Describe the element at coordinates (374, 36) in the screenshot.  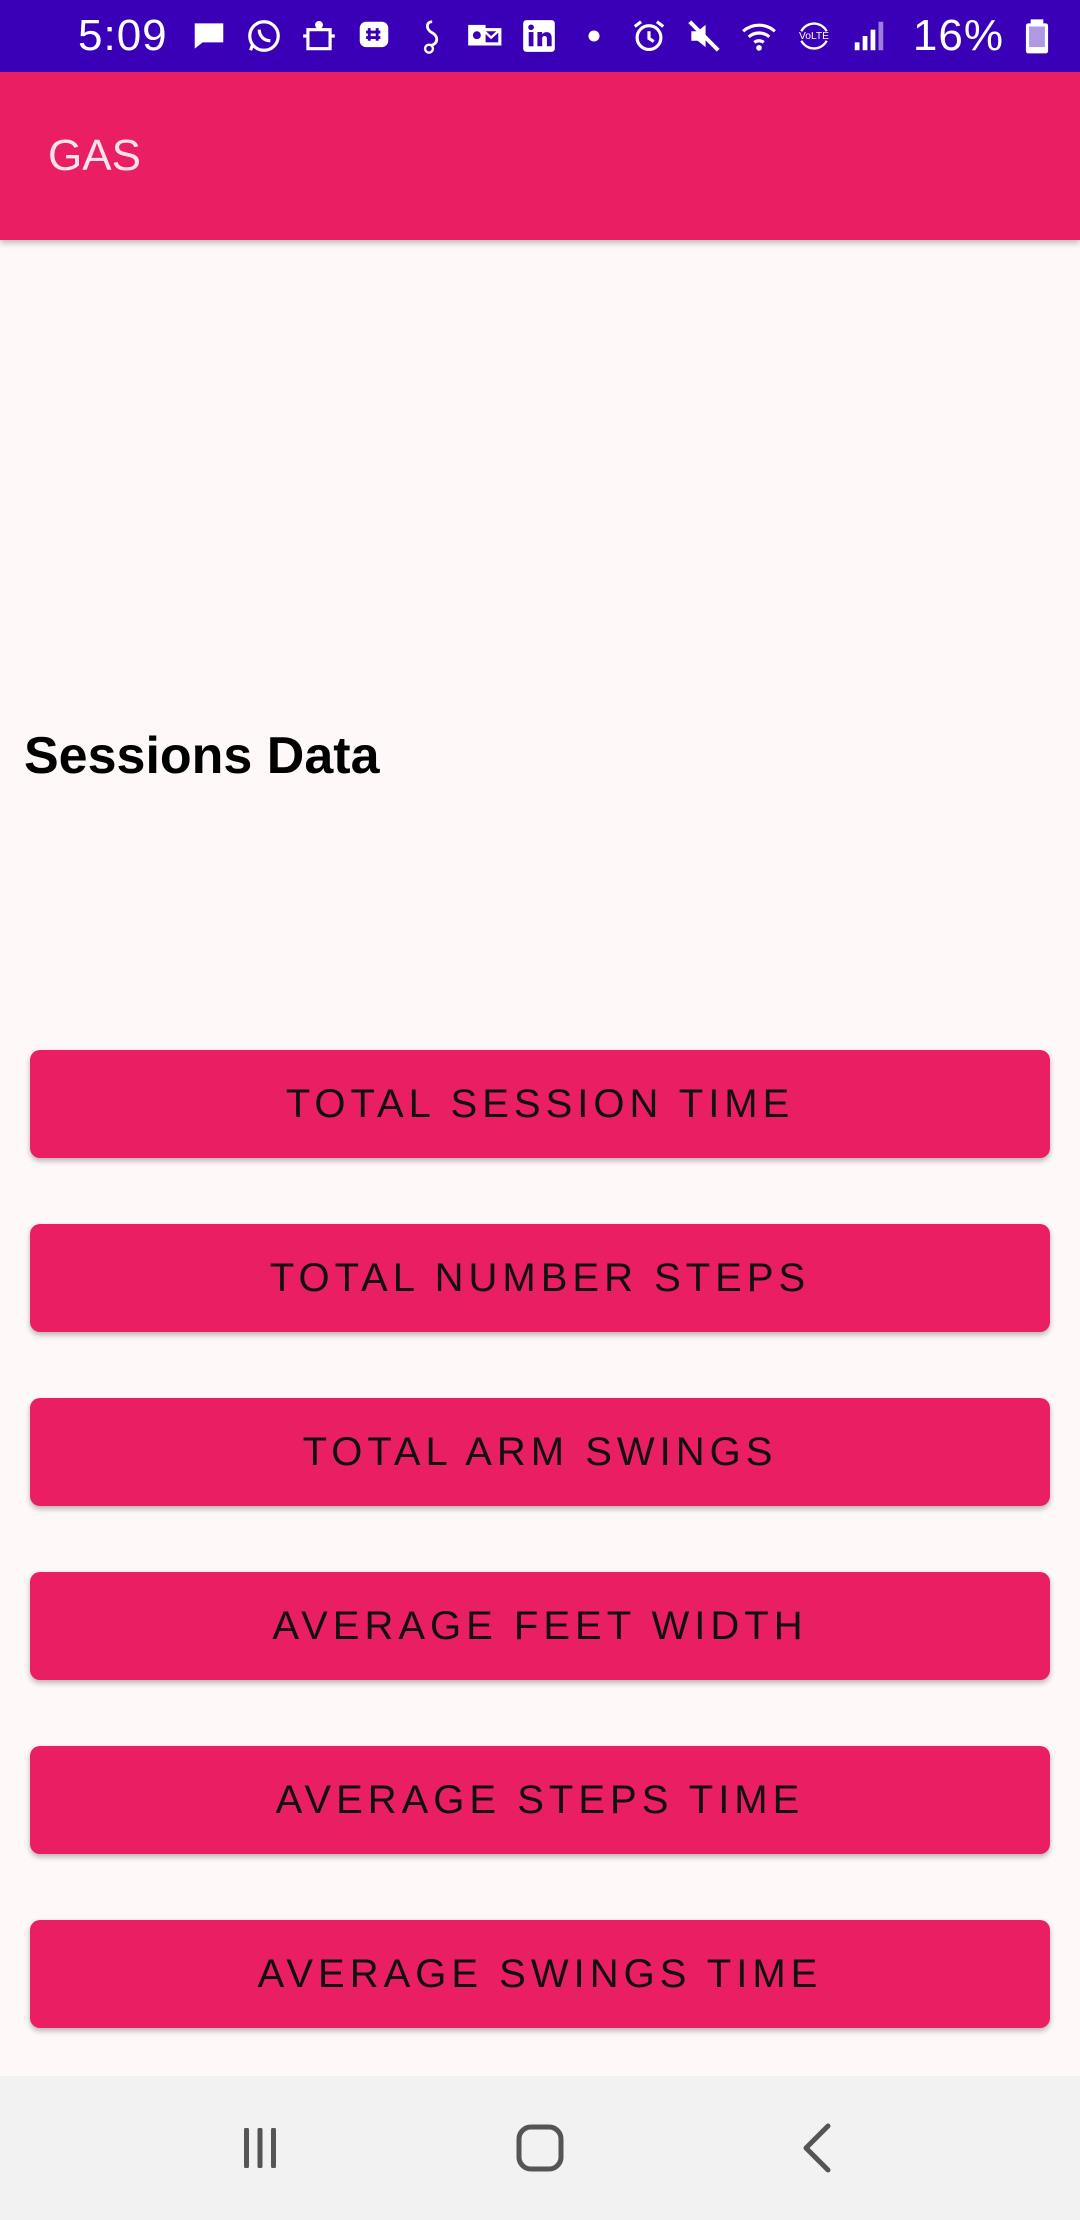
I see `slack-icon` at that location.